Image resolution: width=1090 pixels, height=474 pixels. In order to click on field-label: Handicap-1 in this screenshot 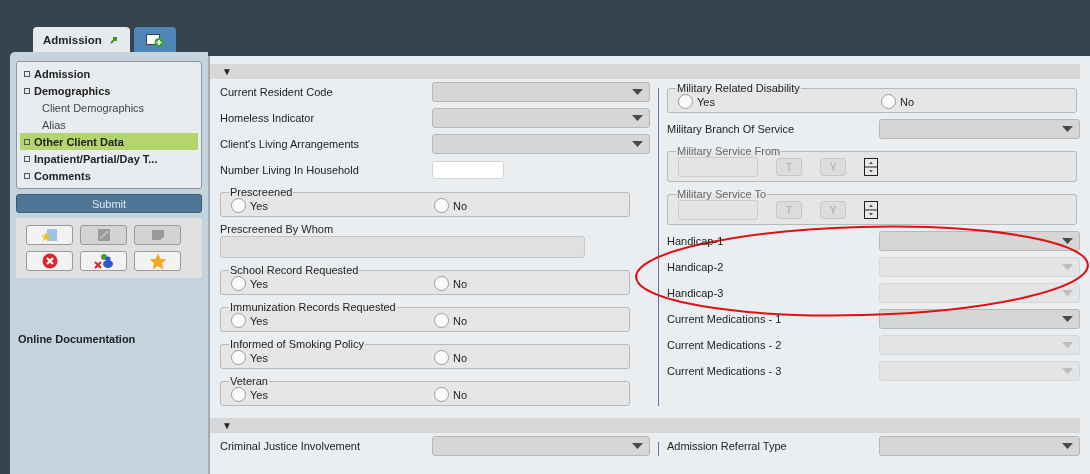, I will do `click(696, 241)`.